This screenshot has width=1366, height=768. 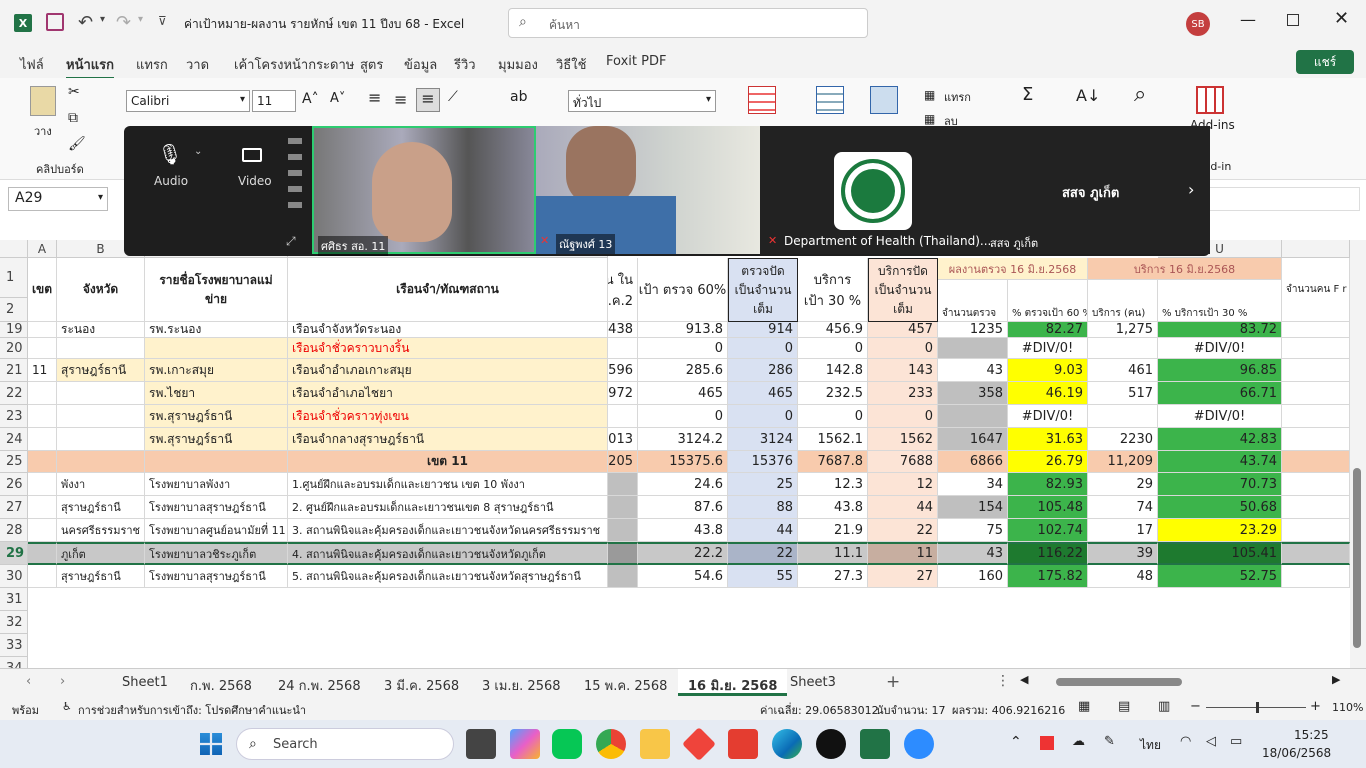 What do you see at coordinates (14, 462) in the screenshot?
I see `row-header: 25` at bounding box center [14, 462].